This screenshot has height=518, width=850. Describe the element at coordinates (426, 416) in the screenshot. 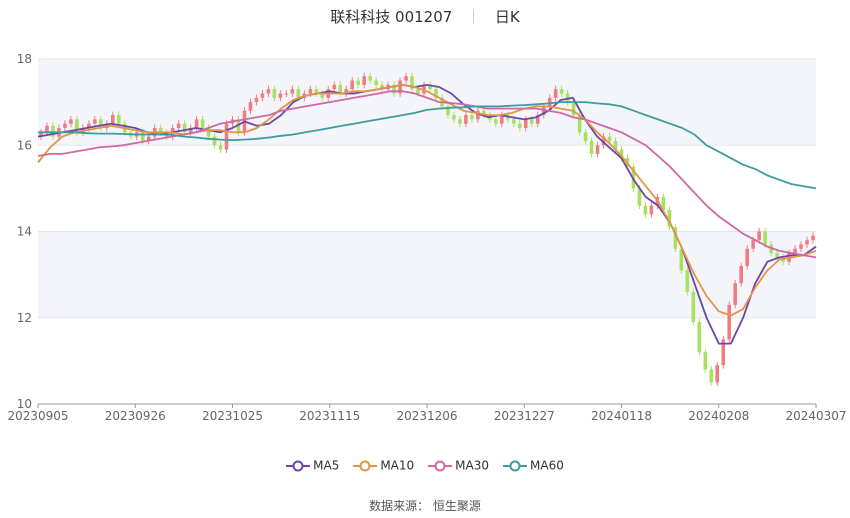

I see `x-tick-label: 20231206` at that location.